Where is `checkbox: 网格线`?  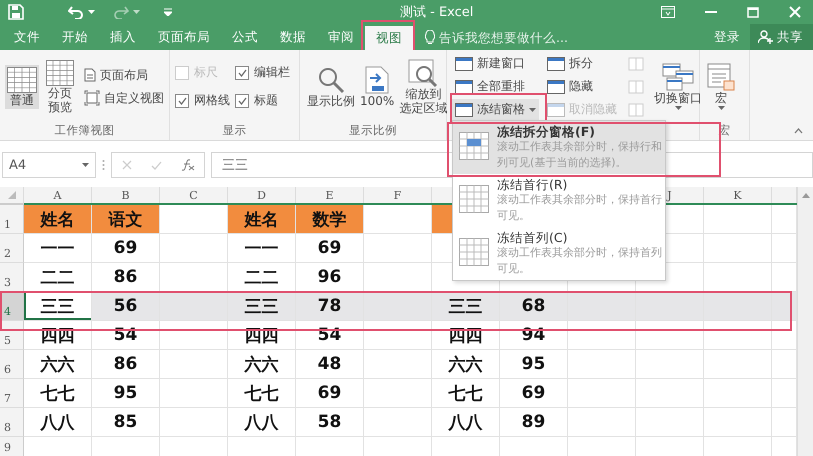
checkbox: 网格线 is located at coordinates (202, 101).